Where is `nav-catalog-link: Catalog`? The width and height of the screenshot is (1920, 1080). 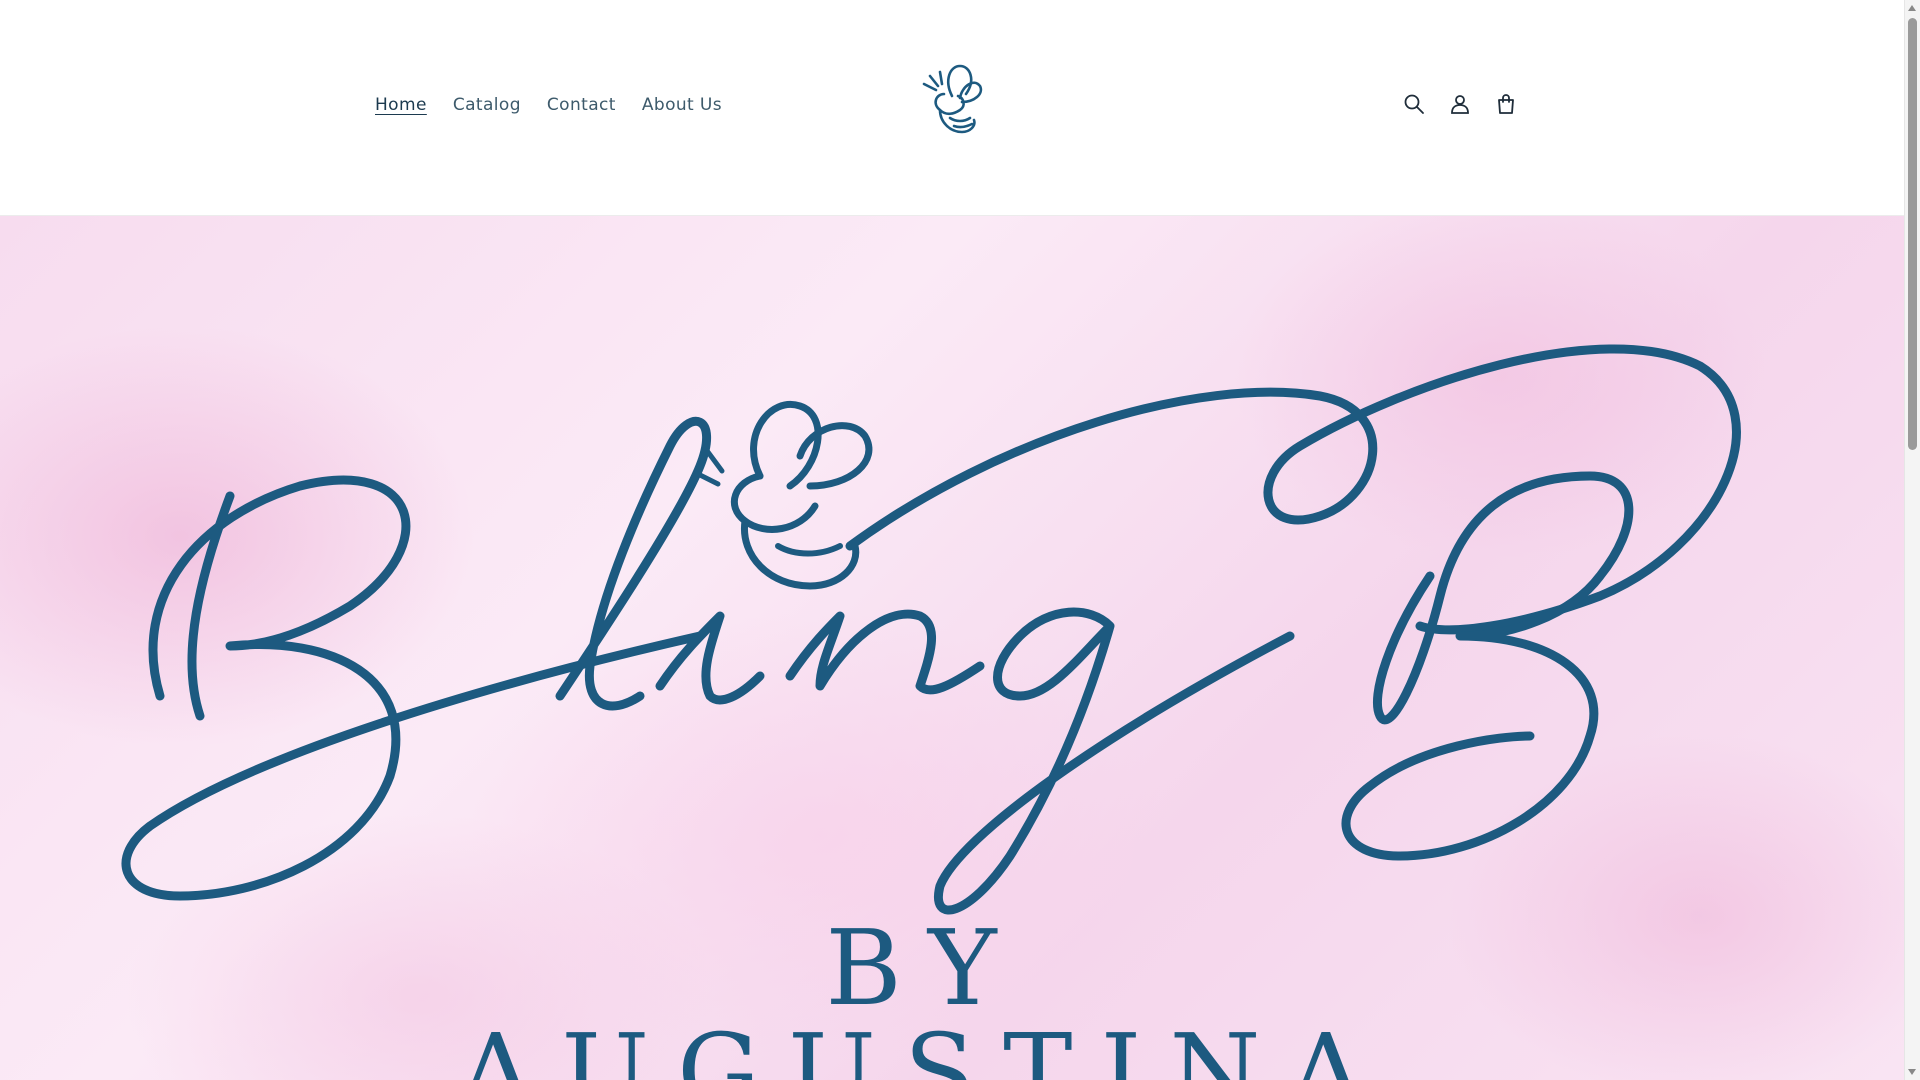 nav-catalog-link: Catalog is located at coordinates (487, 105).